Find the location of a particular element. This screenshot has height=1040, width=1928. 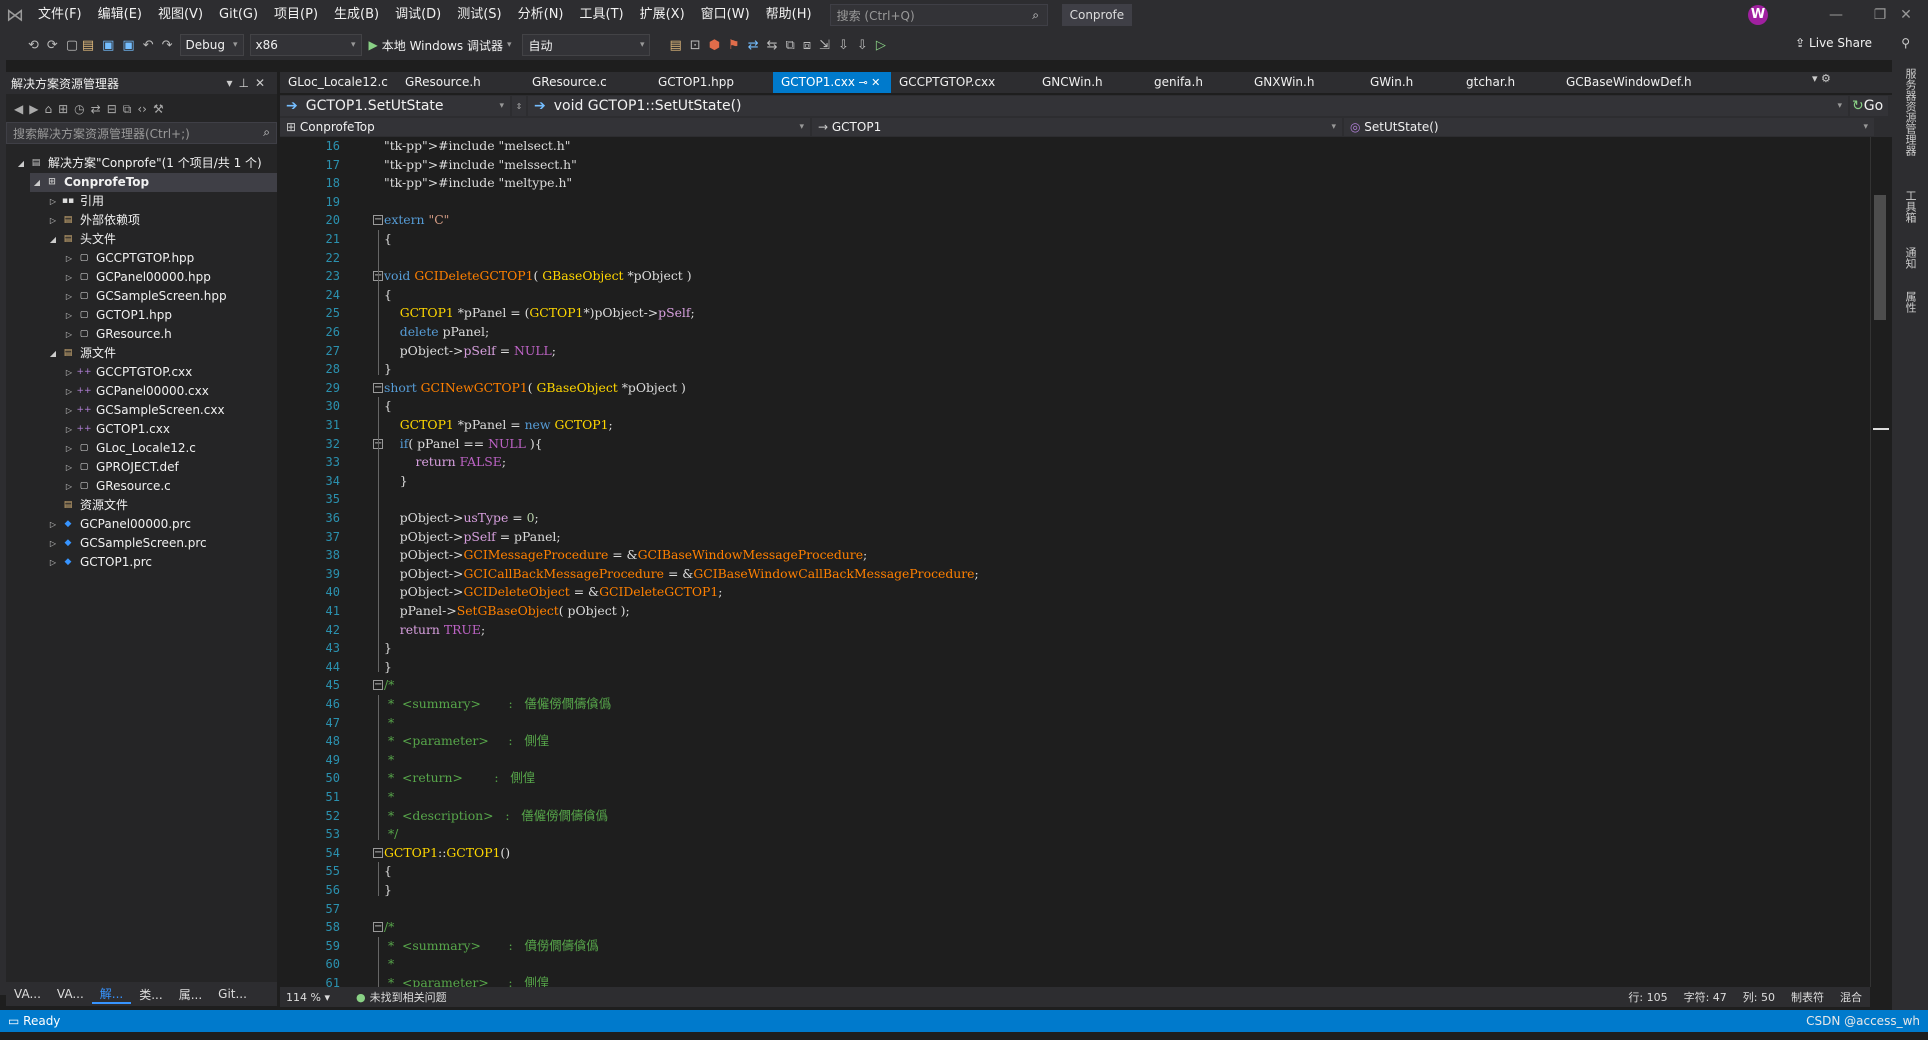

tree-item: ▷ ++ GCTOP1.cxx is located at coordinates (116, 429).